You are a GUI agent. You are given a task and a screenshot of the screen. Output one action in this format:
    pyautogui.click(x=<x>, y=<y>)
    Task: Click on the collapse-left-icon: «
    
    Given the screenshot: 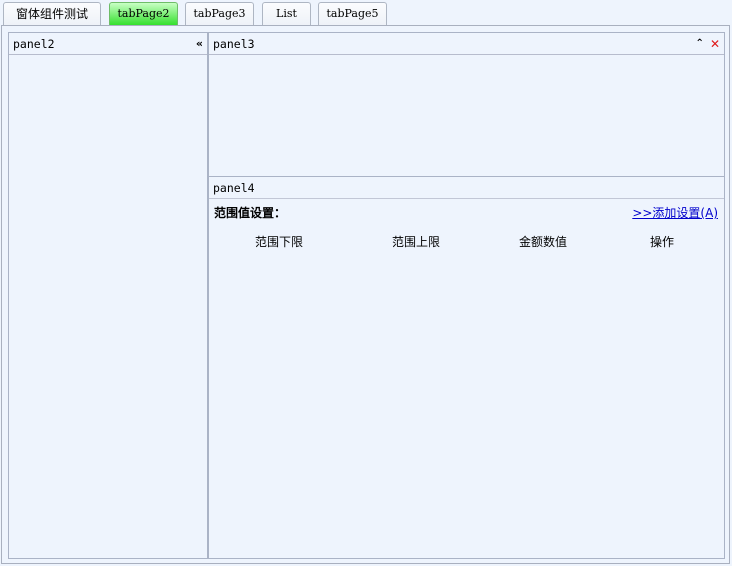 What is the action you would take?
    pyautogui.click(x=199, y=44)
    